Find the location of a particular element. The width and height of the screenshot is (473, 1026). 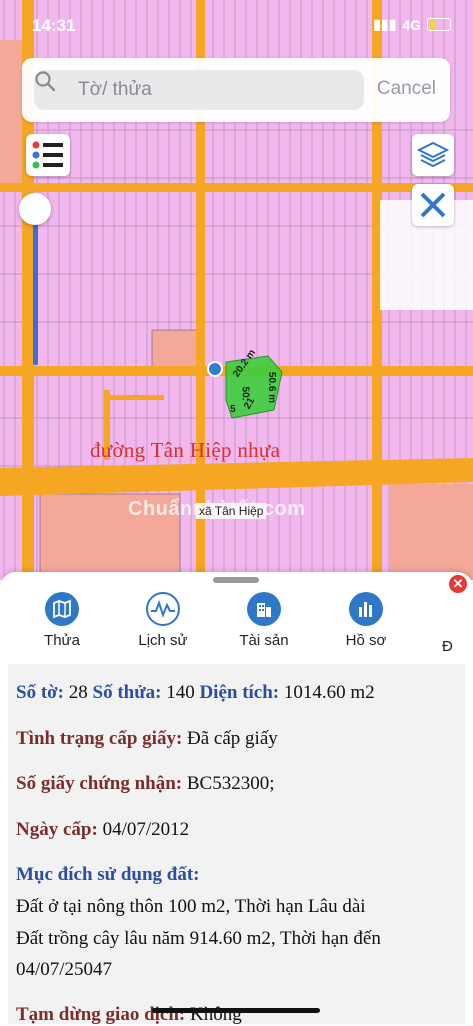

tab-label: Tài sản is located at coordinates (264, 640).